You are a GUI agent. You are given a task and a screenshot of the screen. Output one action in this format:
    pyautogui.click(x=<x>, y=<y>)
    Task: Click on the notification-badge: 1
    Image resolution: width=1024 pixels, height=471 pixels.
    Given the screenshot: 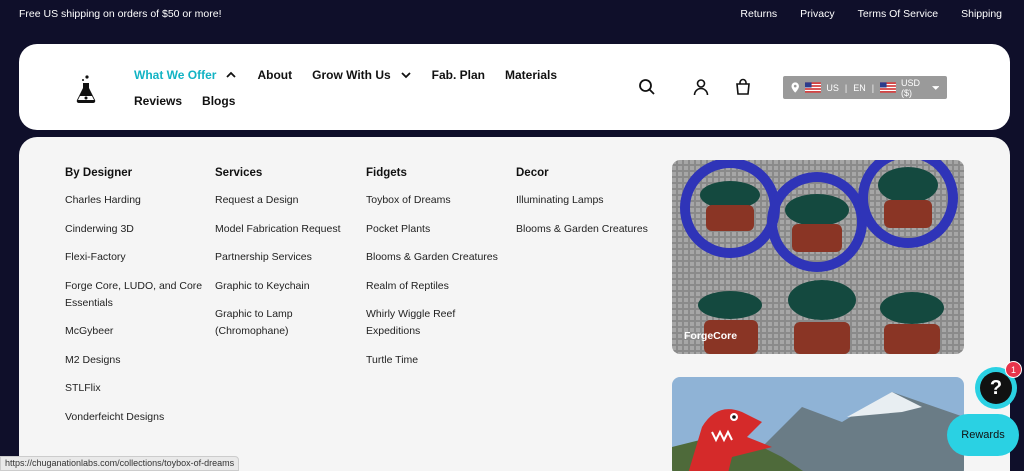 What is the action you would take?
    pyautogui.click(x=1013, y=369)
    